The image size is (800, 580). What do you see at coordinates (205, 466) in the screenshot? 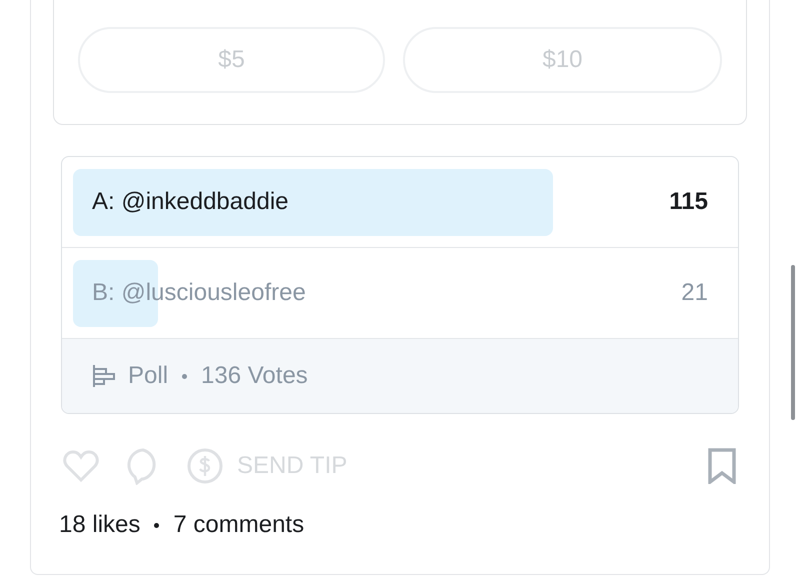
I see `dollar-icon` at bounding box center [205, 466].